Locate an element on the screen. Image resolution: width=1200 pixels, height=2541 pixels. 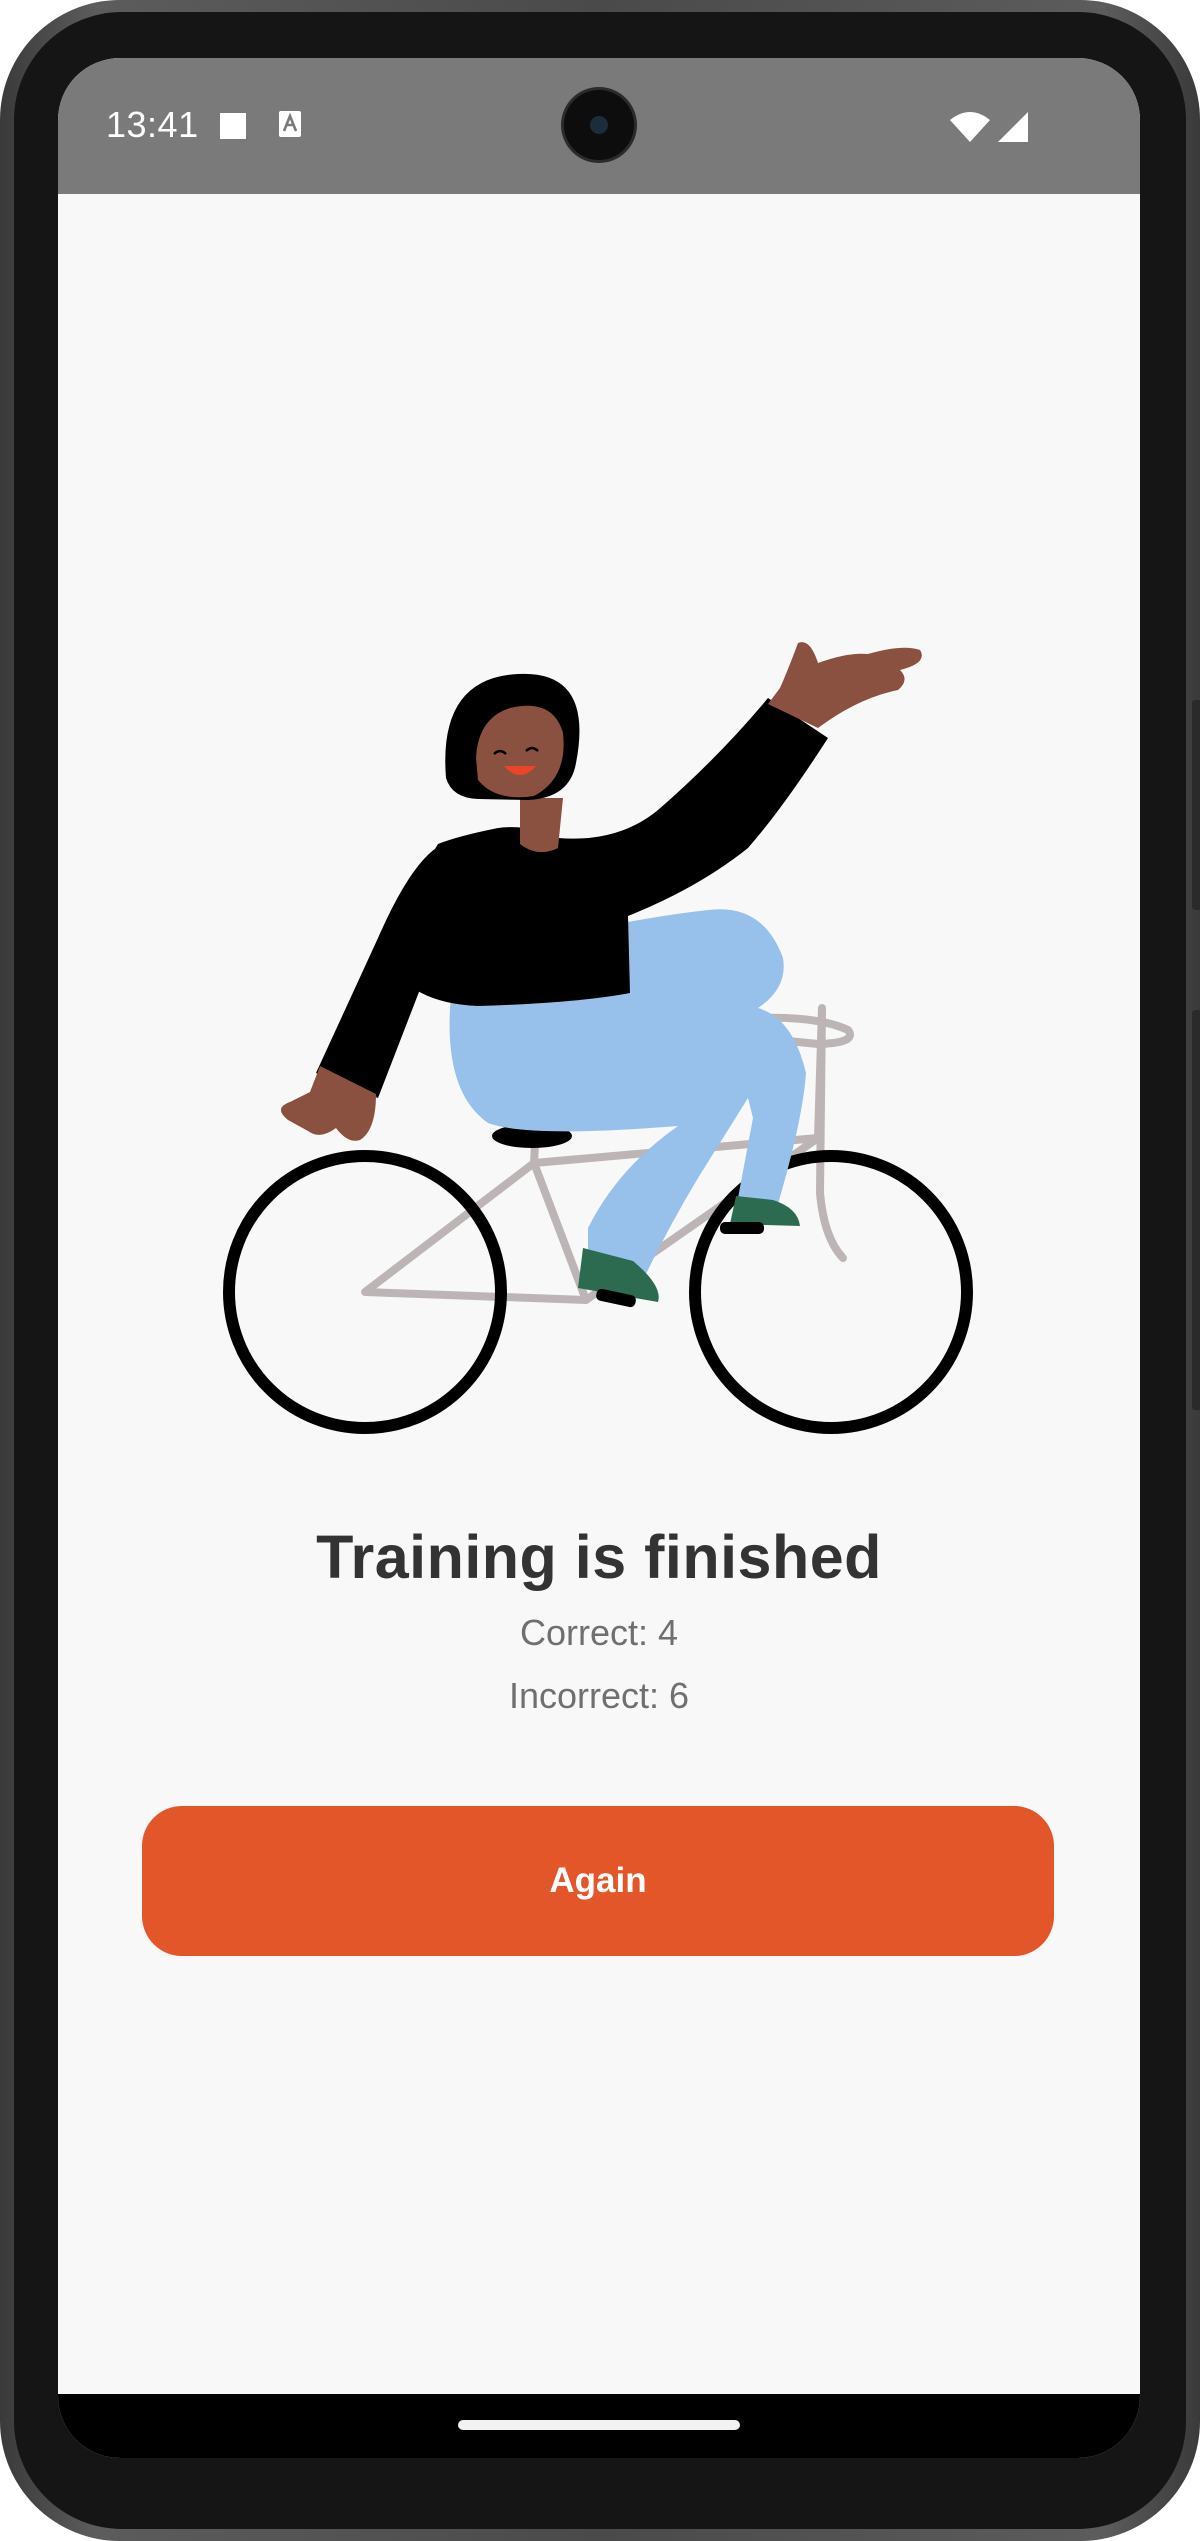
right-shoe is located at coordinates (765, 1211).